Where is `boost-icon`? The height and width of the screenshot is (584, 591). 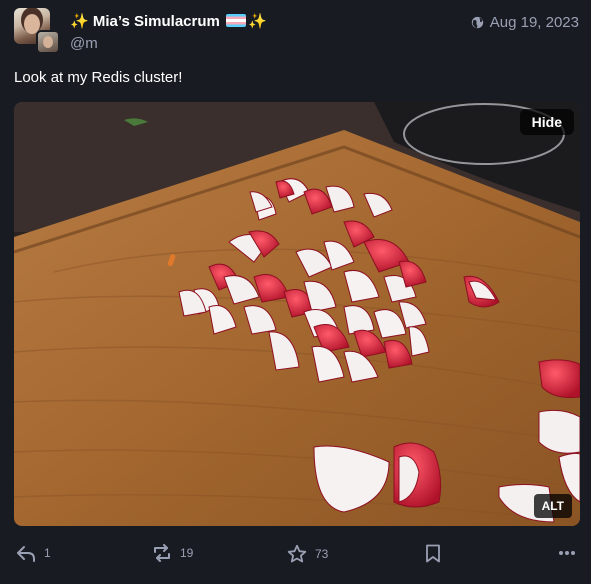 boost-icon is located at coordinates (162, 553).